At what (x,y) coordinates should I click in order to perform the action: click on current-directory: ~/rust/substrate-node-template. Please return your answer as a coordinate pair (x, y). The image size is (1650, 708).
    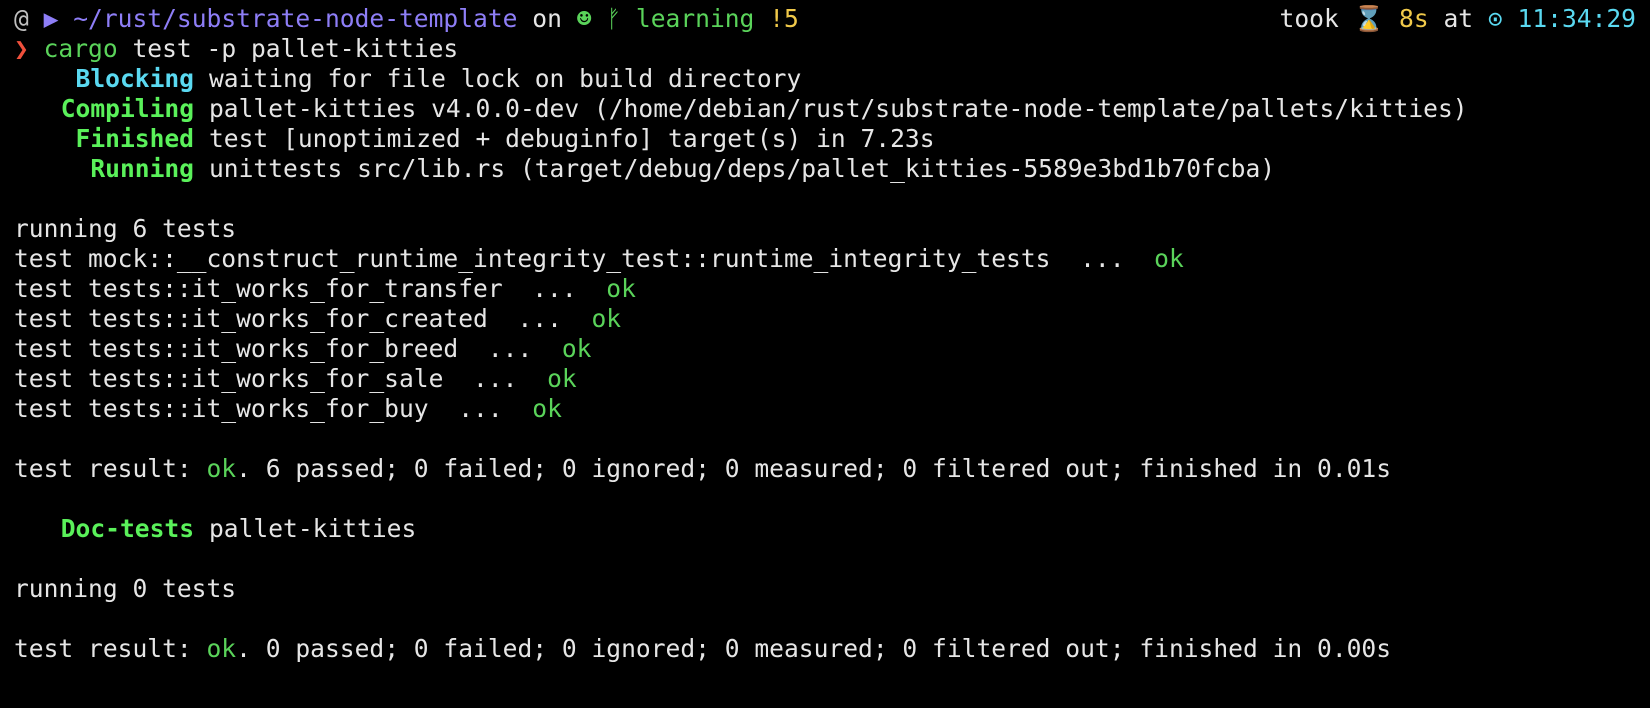
    Looking at the image, I should click on (295, 18).